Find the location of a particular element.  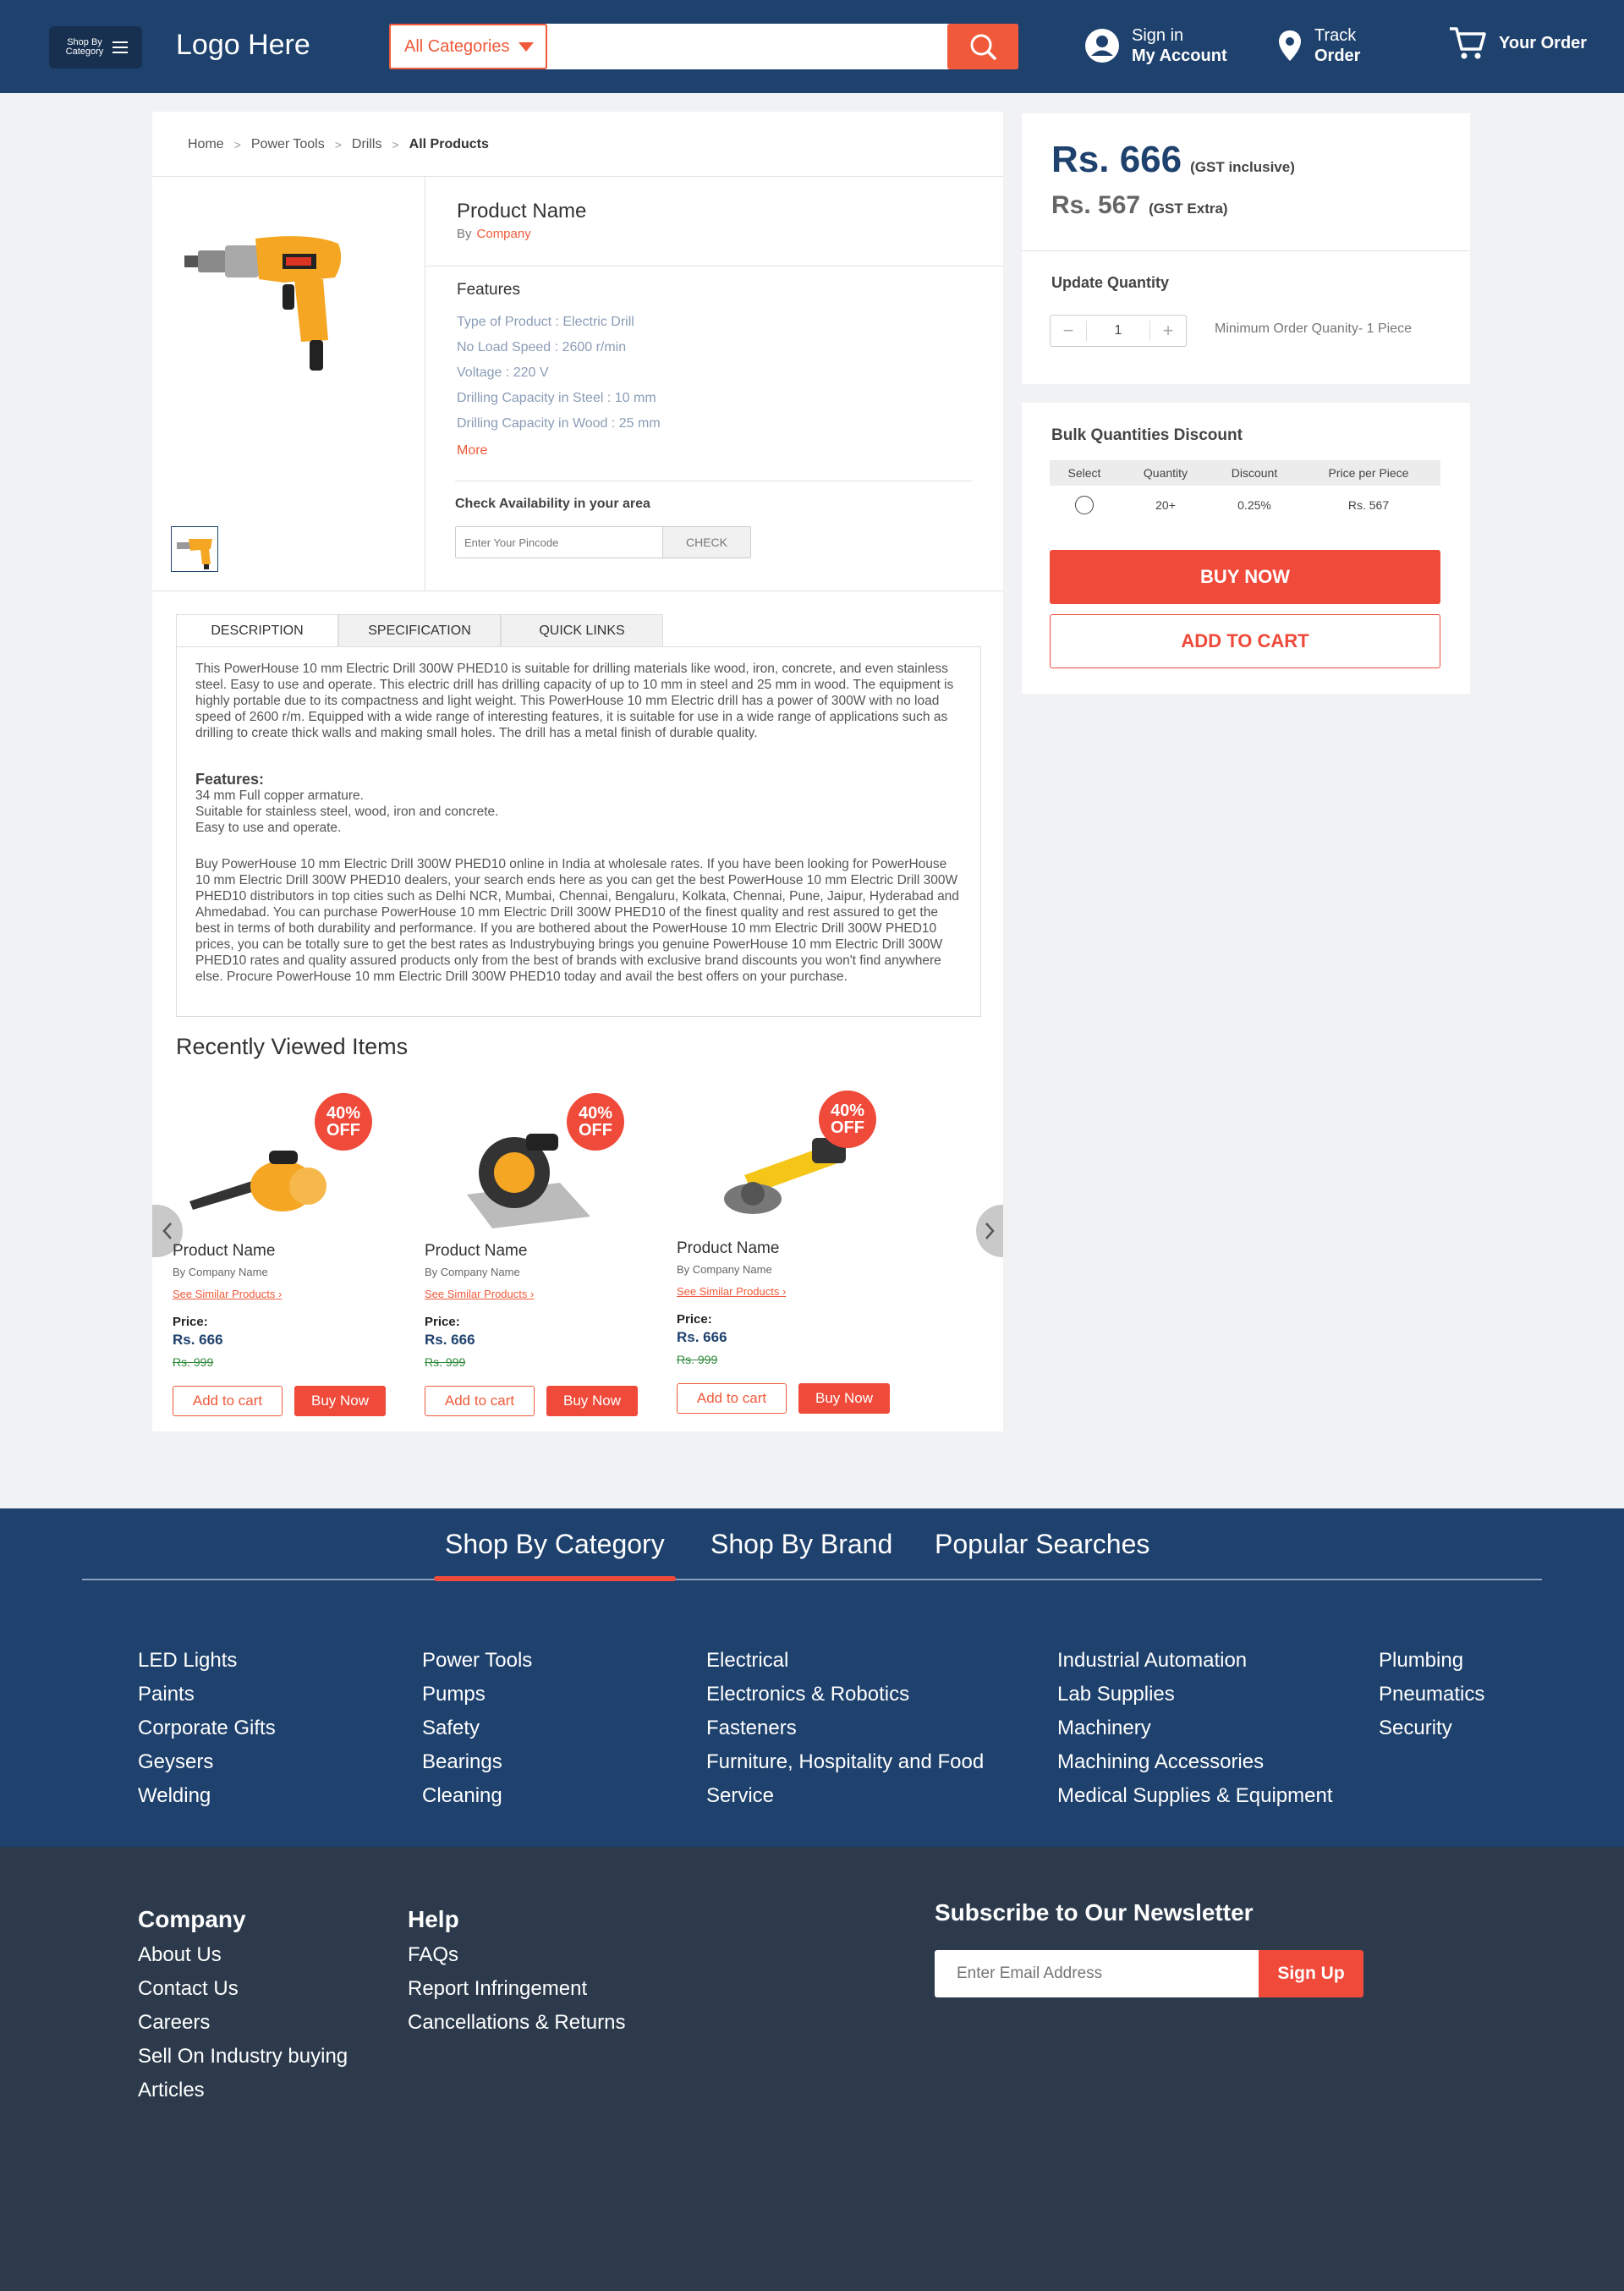

footer-link: FAQs is located at coordinates (517, 1955).